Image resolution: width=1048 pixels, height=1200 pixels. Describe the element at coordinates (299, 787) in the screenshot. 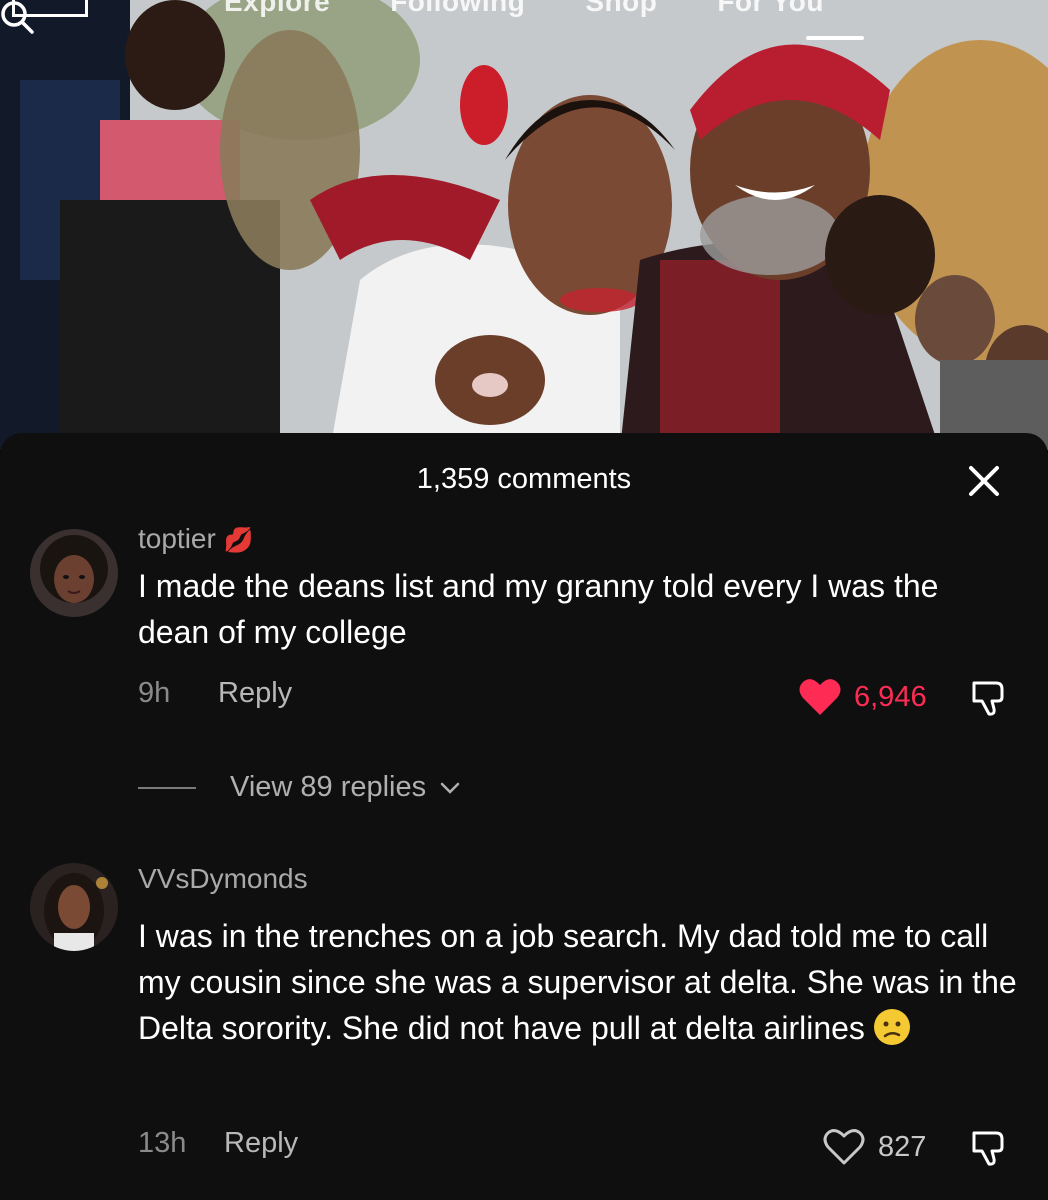

I see `view-replies-button: View 89 replies` at that location.